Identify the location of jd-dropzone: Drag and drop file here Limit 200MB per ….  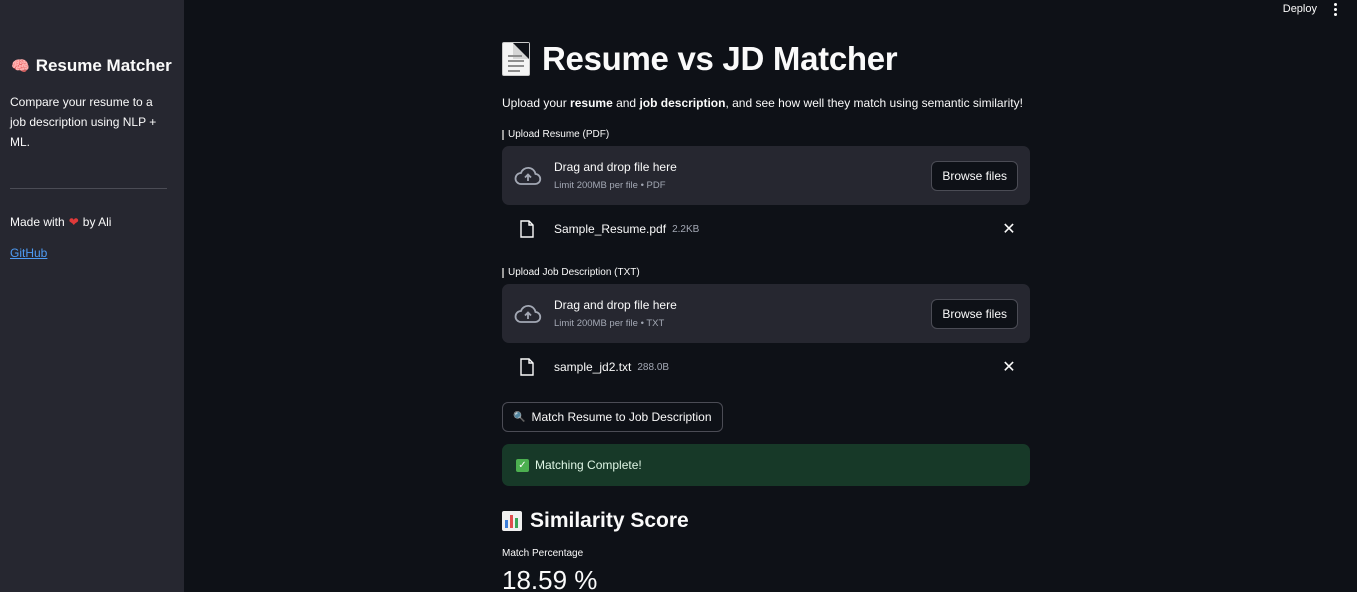
(766, 313).